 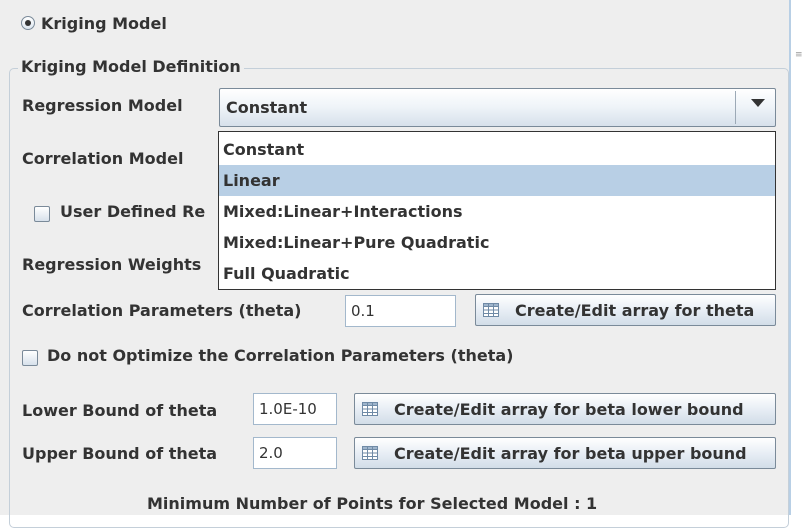 What do you see at coordinates (758, 103) in the screenshot?
I see `chevron-down-icon` at bounding box center [758, 103].